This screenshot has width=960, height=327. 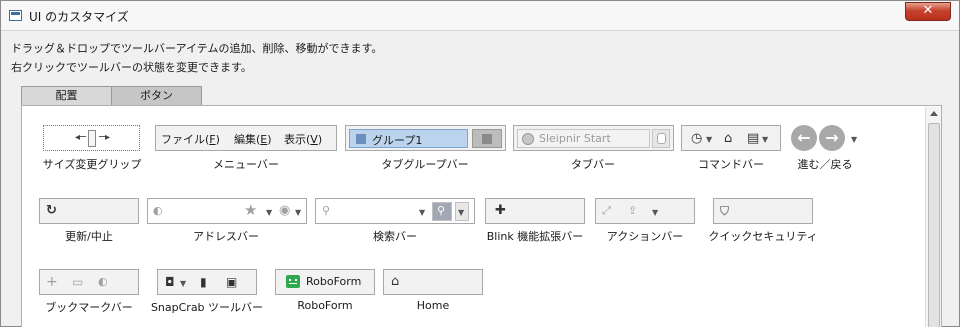 What do you see at coordinates (408, 138) in the screenshot?
I see `tab-group-1: グループ1` at bounding box center [408, 138].